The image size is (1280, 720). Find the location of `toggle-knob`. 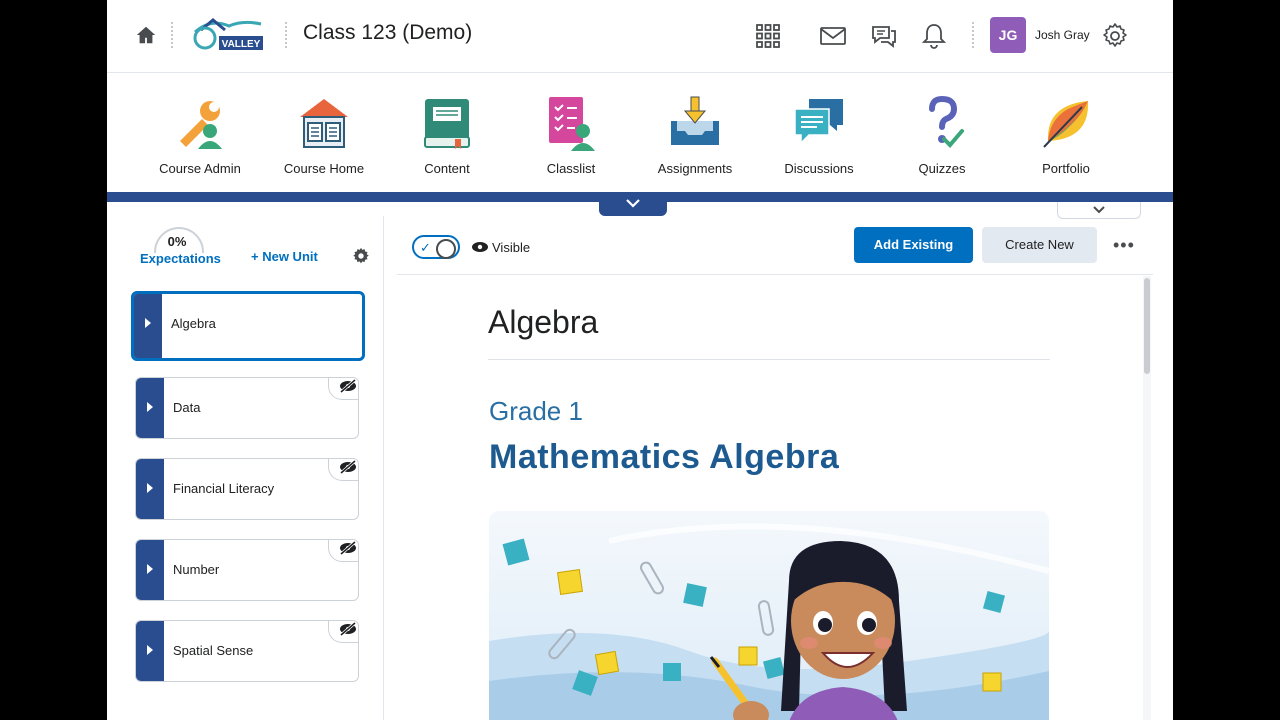

toggle-knob is located at coordinates (446, 249).